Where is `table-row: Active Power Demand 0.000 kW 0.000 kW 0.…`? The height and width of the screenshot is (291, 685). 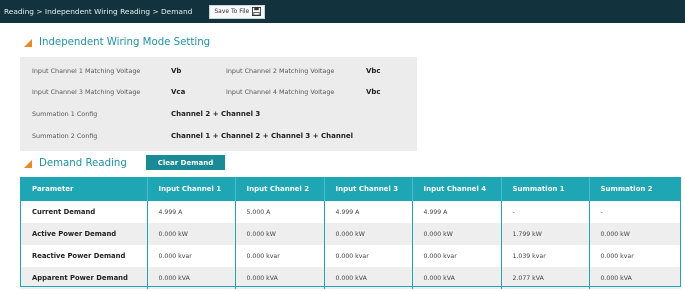 table-row: Active Power Demand 0.000 kW 0.000 kW 0.… is located at coordinates (350, 234).